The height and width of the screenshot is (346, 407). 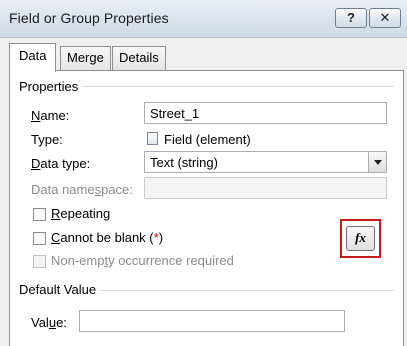 I want to click on tab-merge: Merge, so click(x=85, y=58).